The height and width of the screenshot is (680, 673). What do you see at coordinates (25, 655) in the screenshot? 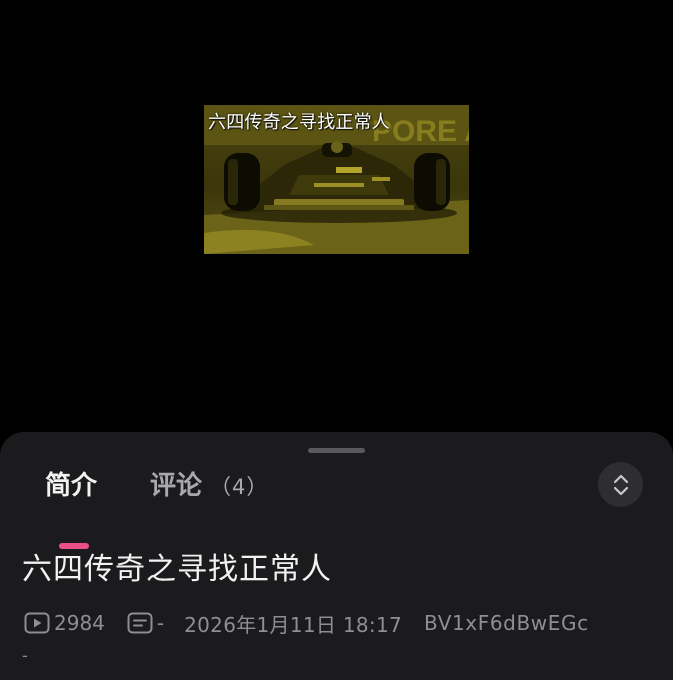
I see `video-description: -` at bounding box center [25, 655].